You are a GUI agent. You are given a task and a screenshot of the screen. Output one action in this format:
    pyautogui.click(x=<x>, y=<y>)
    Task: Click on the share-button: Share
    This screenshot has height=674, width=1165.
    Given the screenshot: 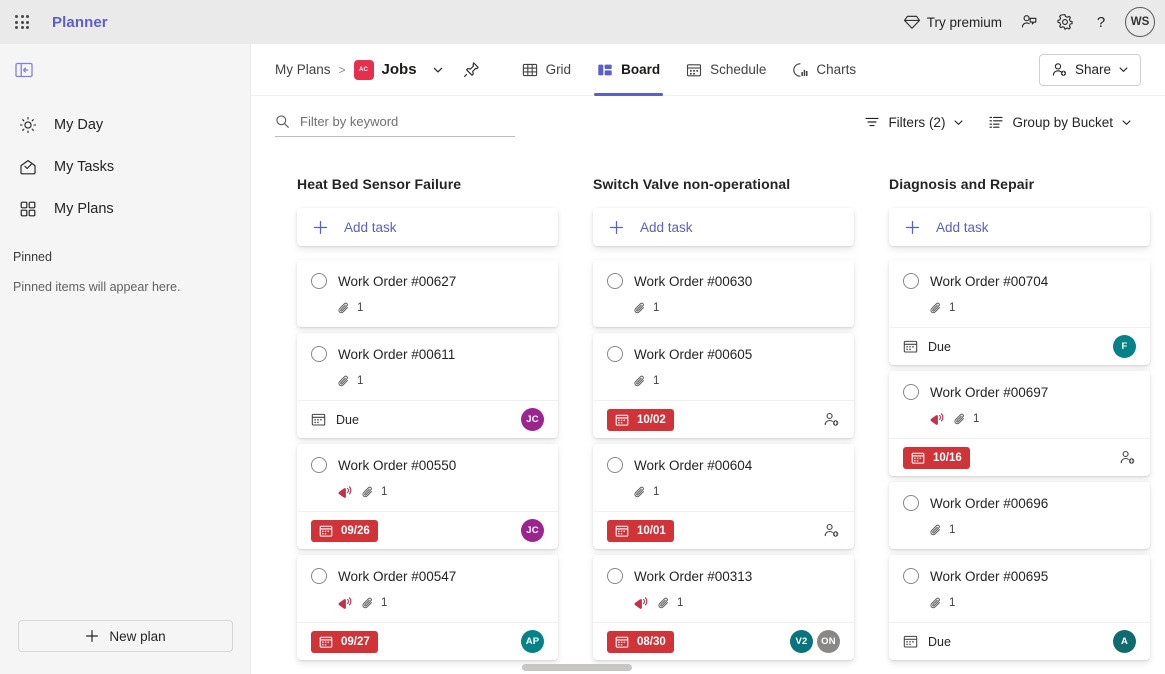 What is the action you would take?
    pyautogui.click(x=1089, y=69)
    